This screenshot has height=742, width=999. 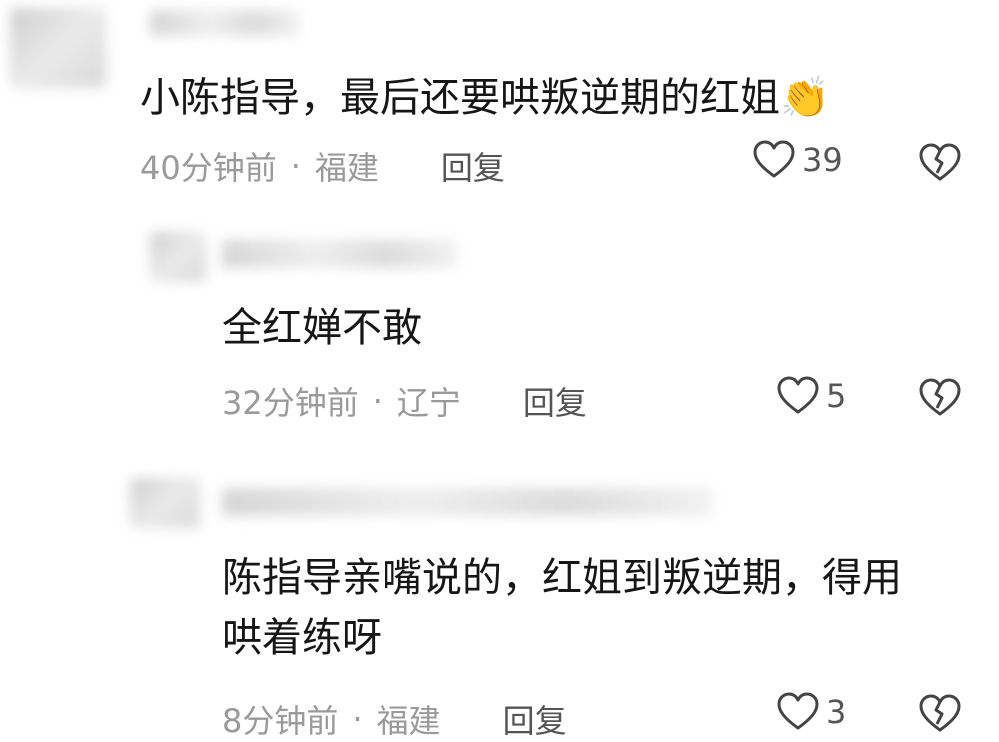 I want to click on like-button: 5, so click(x=811, y=396).